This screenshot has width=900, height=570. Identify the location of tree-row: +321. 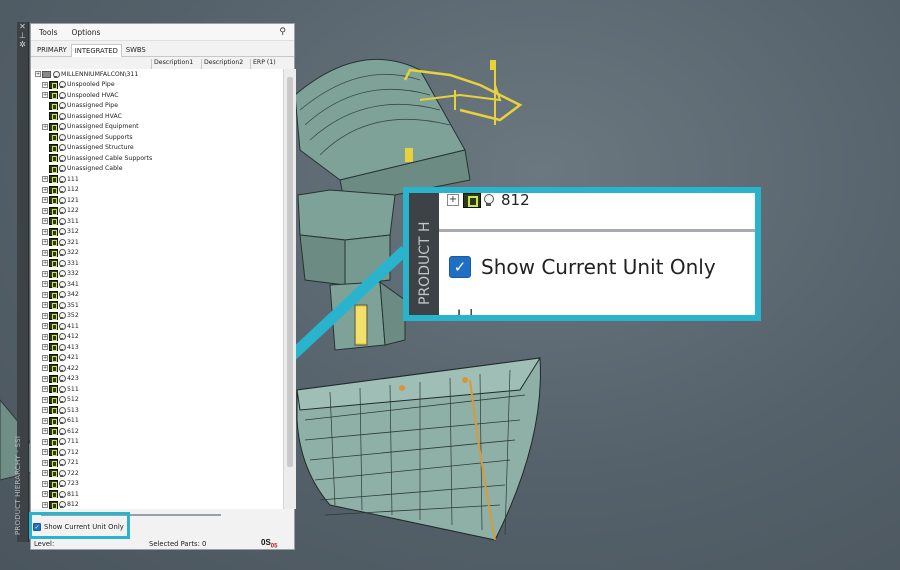
(60, 242).